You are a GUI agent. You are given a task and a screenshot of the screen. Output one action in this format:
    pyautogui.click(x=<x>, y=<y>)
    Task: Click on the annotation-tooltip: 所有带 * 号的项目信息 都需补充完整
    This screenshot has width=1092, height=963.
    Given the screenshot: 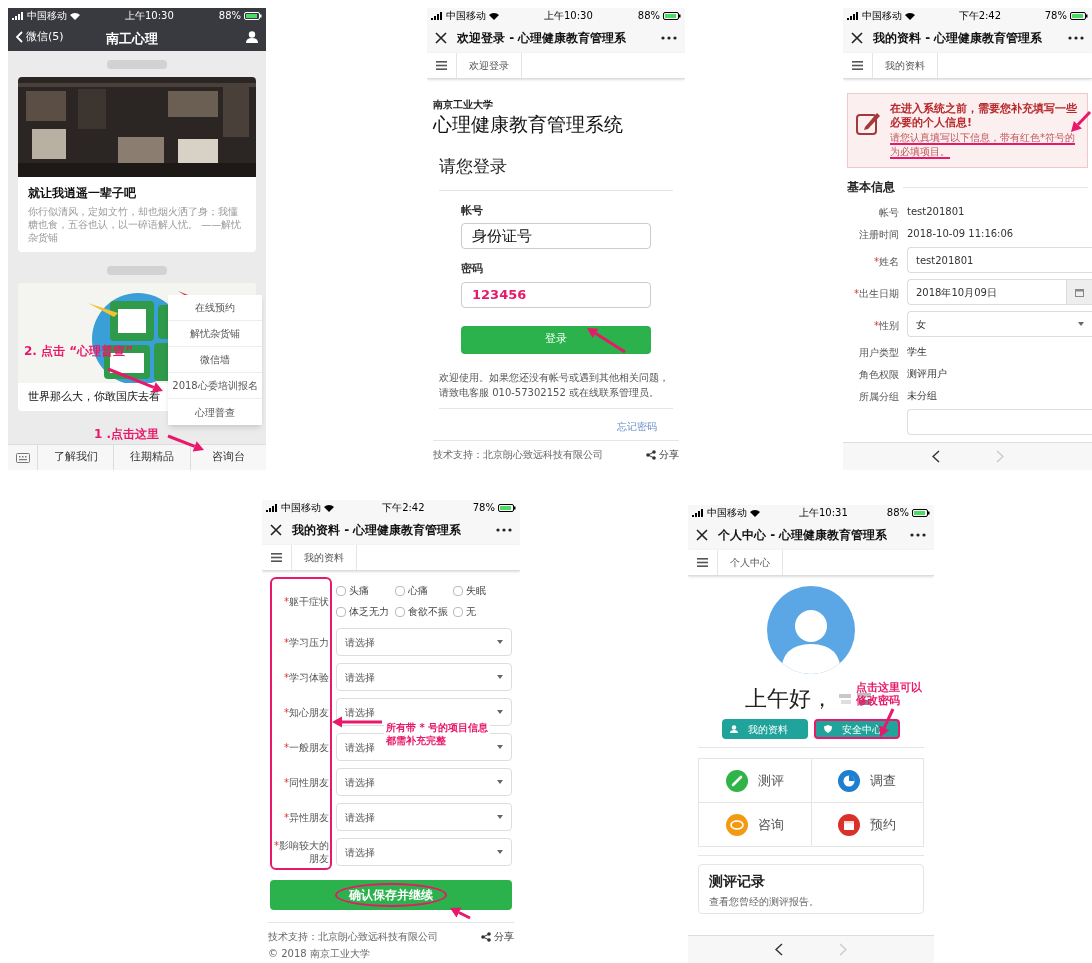 What is the action you would take?
    pyautogui.click(x=437, y=734)
    